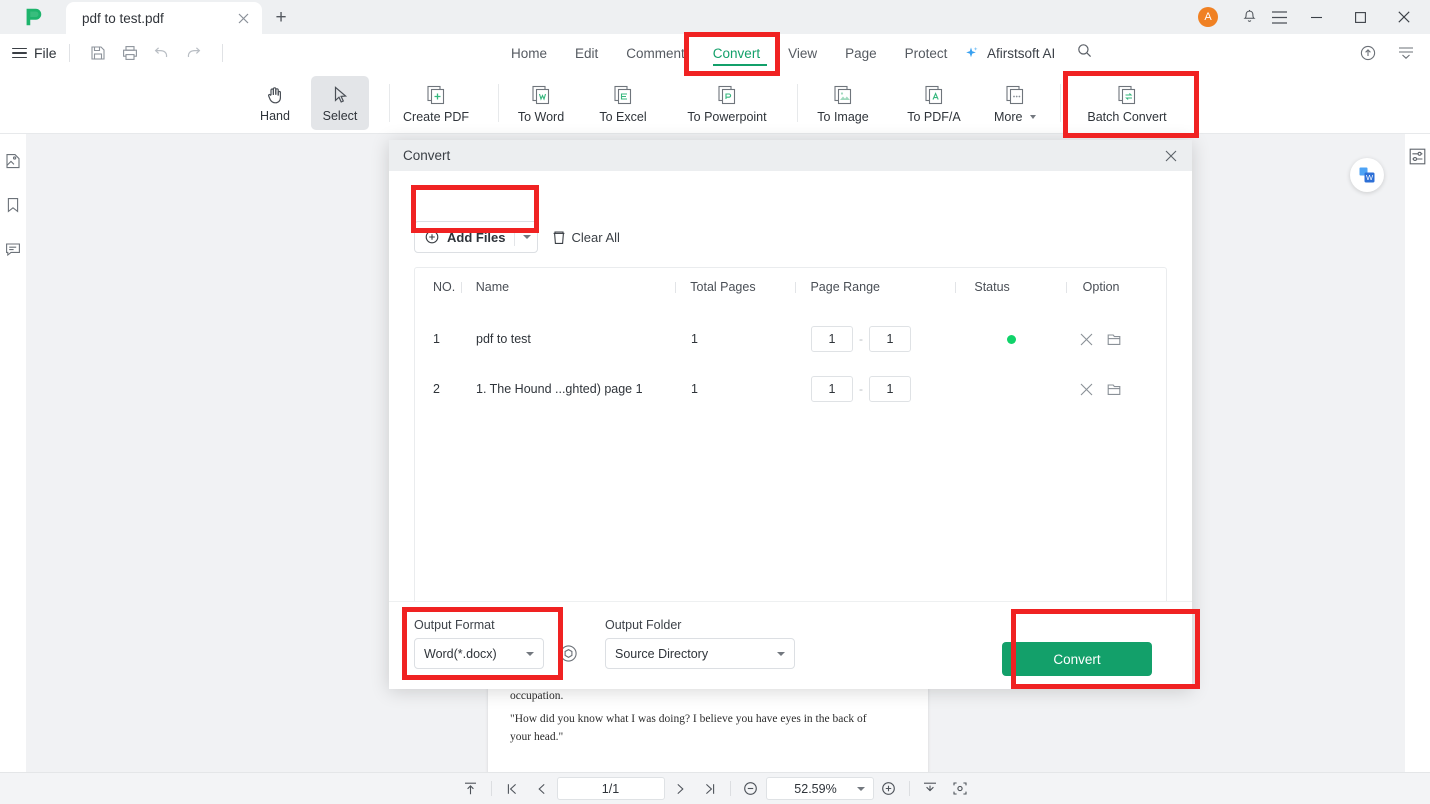  Describe the element at coordinates (512, 789) in the screenshot. I see `first-page-icon` at that location.